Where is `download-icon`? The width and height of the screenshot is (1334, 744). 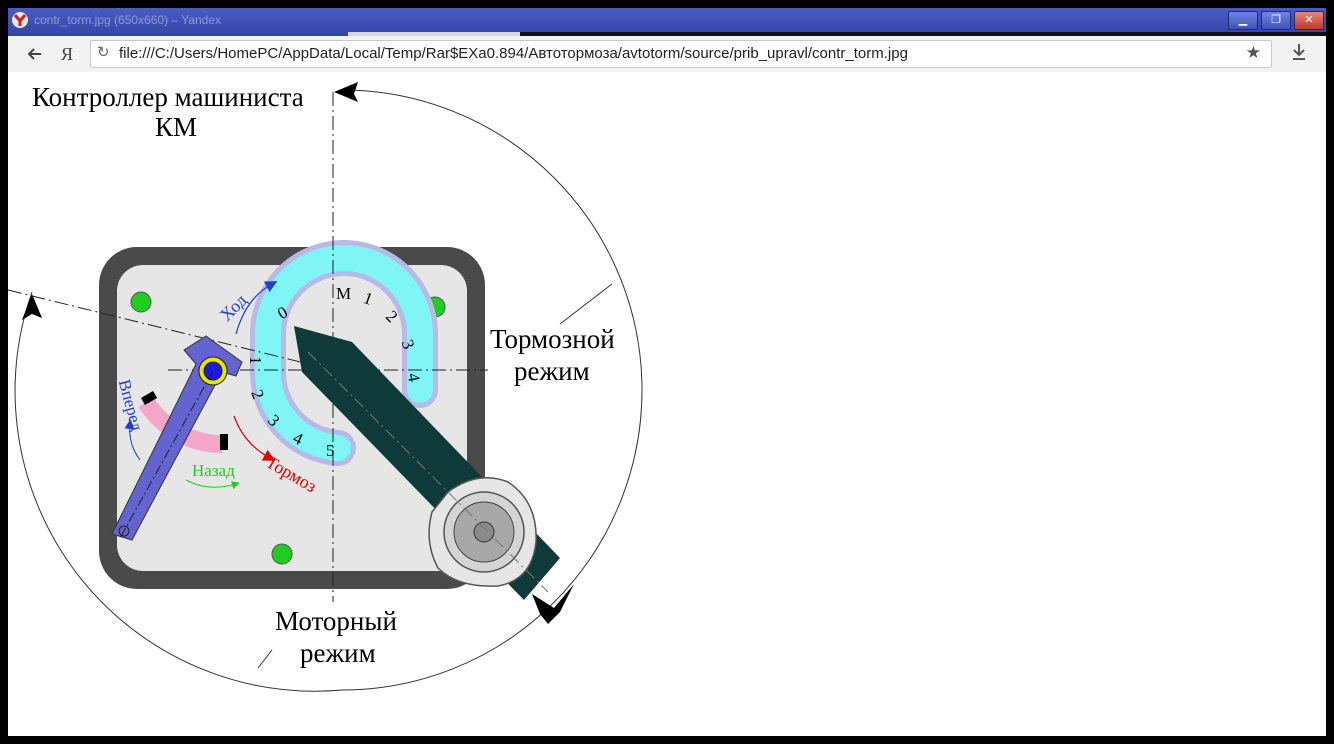
download-icon is located at coordinates (1299, 54).